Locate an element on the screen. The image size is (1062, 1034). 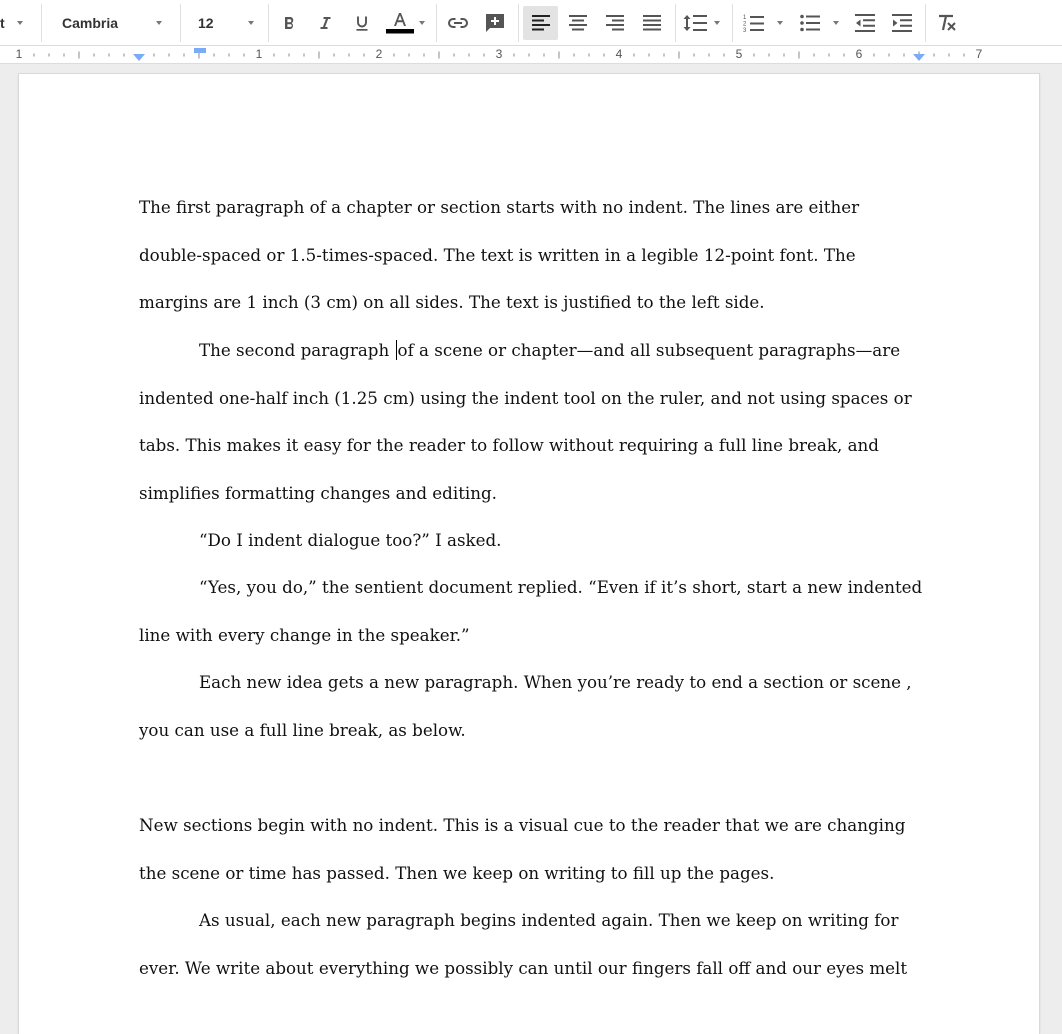
decrease-indent-button is located at coordinates (865, 23).